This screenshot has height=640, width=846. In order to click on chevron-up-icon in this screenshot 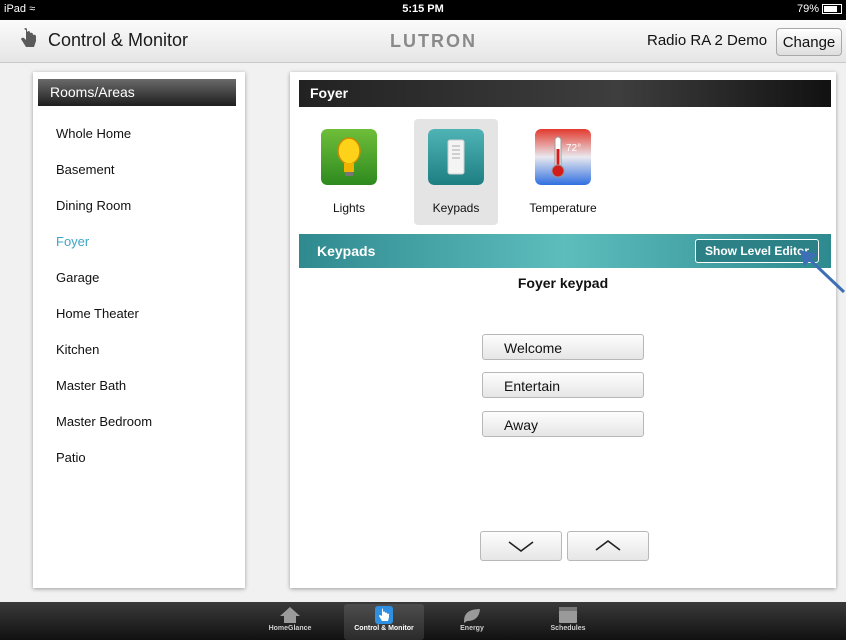, I will do `click(608, 545)`.